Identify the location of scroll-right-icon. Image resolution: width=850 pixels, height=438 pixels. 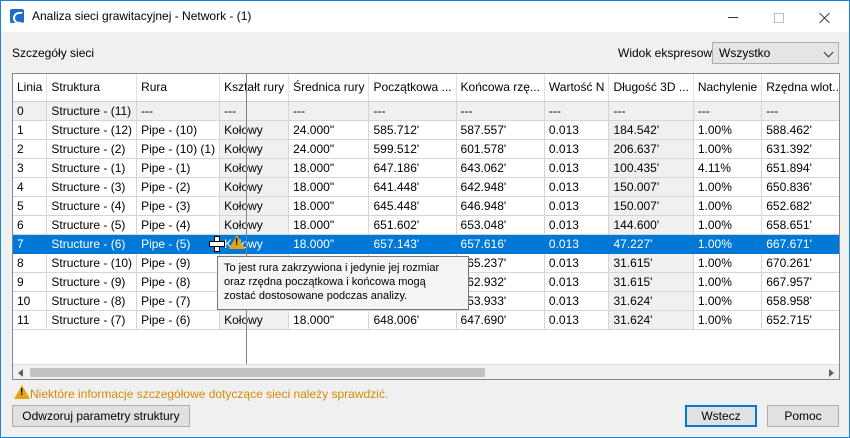
(831, 373).